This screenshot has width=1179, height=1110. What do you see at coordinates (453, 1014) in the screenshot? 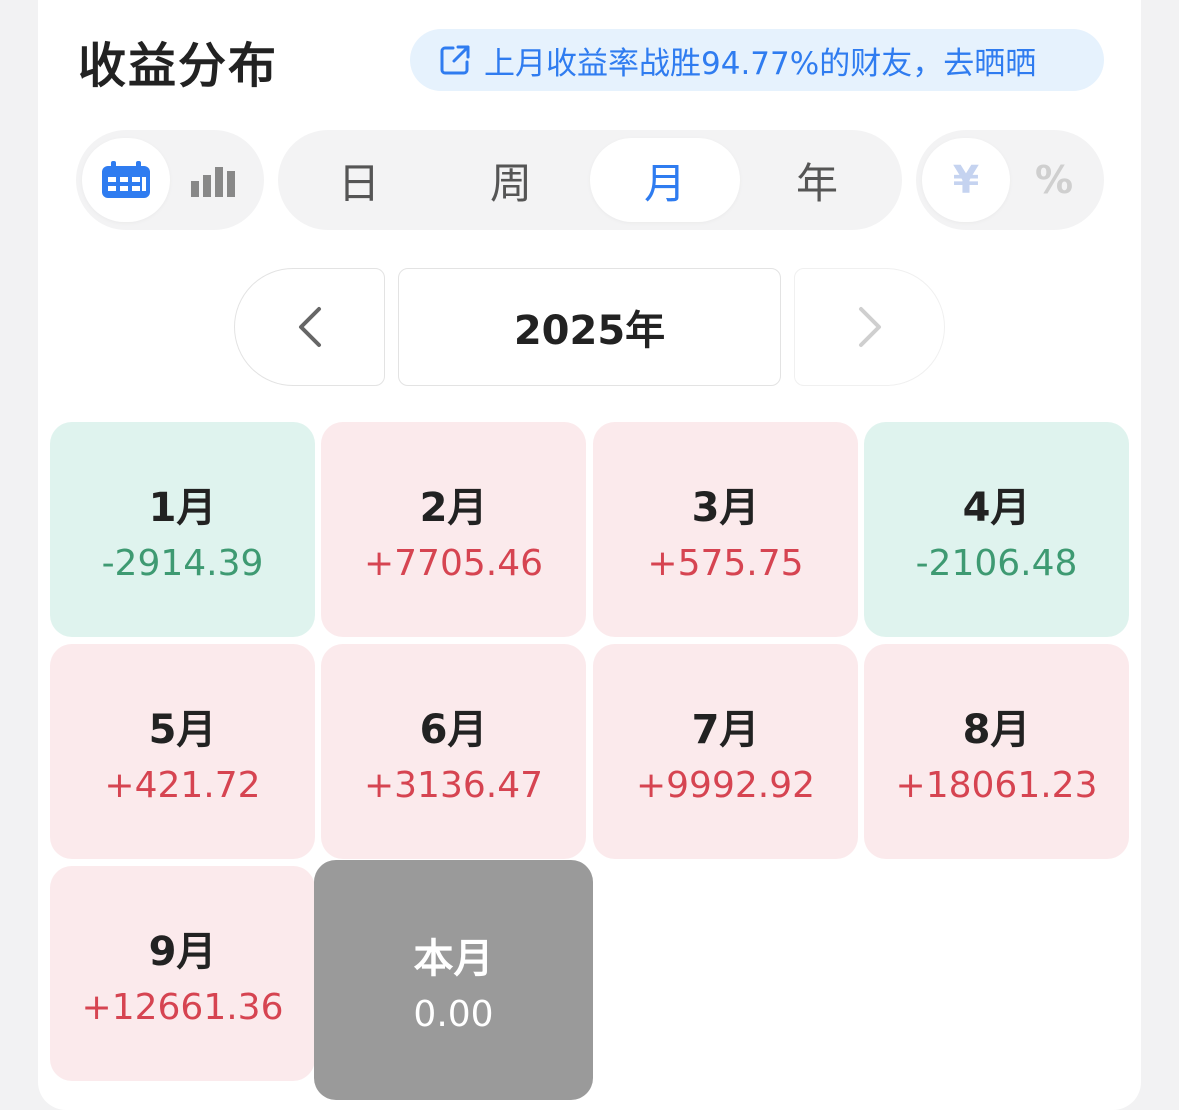
I see `month-value: 0.00` at bounding box center [453, 1014].